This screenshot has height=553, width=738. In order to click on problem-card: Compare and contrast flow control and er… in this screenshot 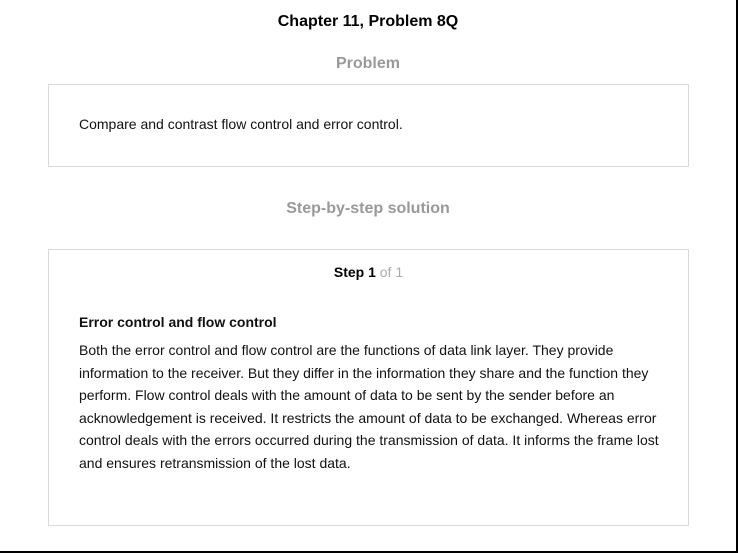, I will do `click(368, 125)`.